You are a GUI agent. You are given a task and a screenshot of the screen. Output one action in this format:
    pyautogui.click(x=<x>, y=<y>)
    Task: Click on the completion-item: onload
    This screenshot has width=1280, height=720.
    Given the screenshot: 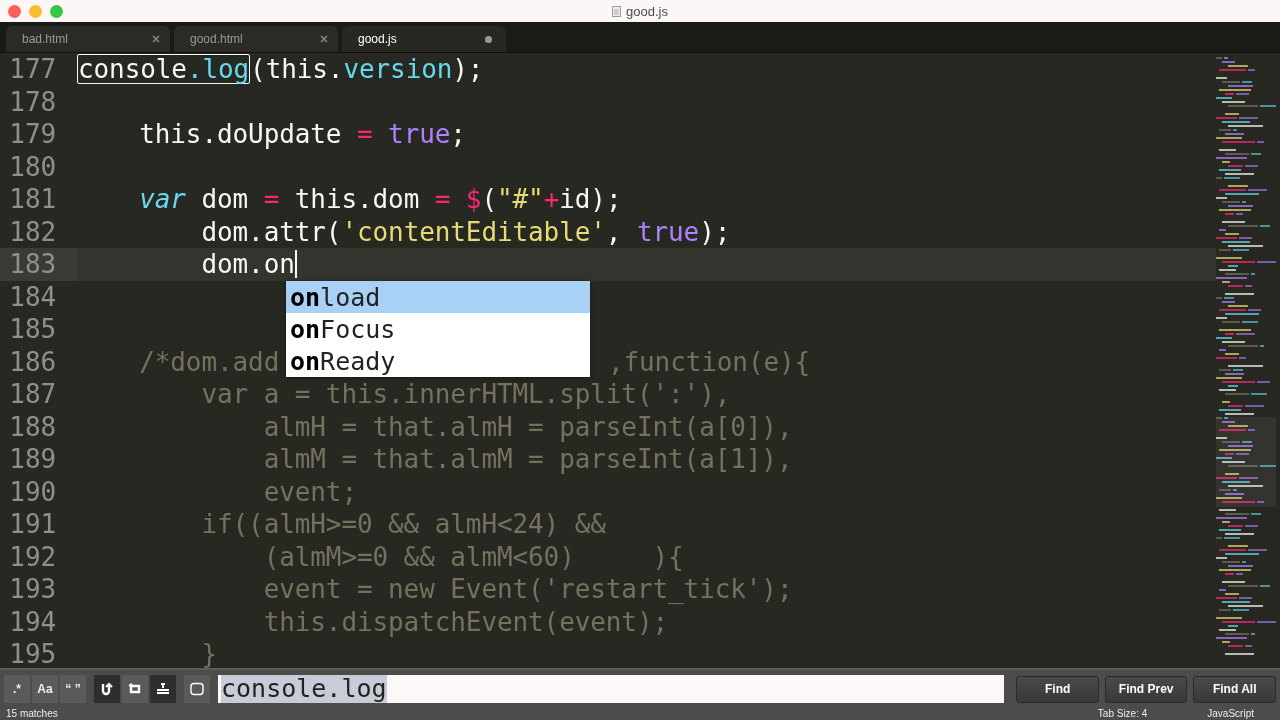 What is the action you would take?
    pyautogui.click(x=438, y=297)
    